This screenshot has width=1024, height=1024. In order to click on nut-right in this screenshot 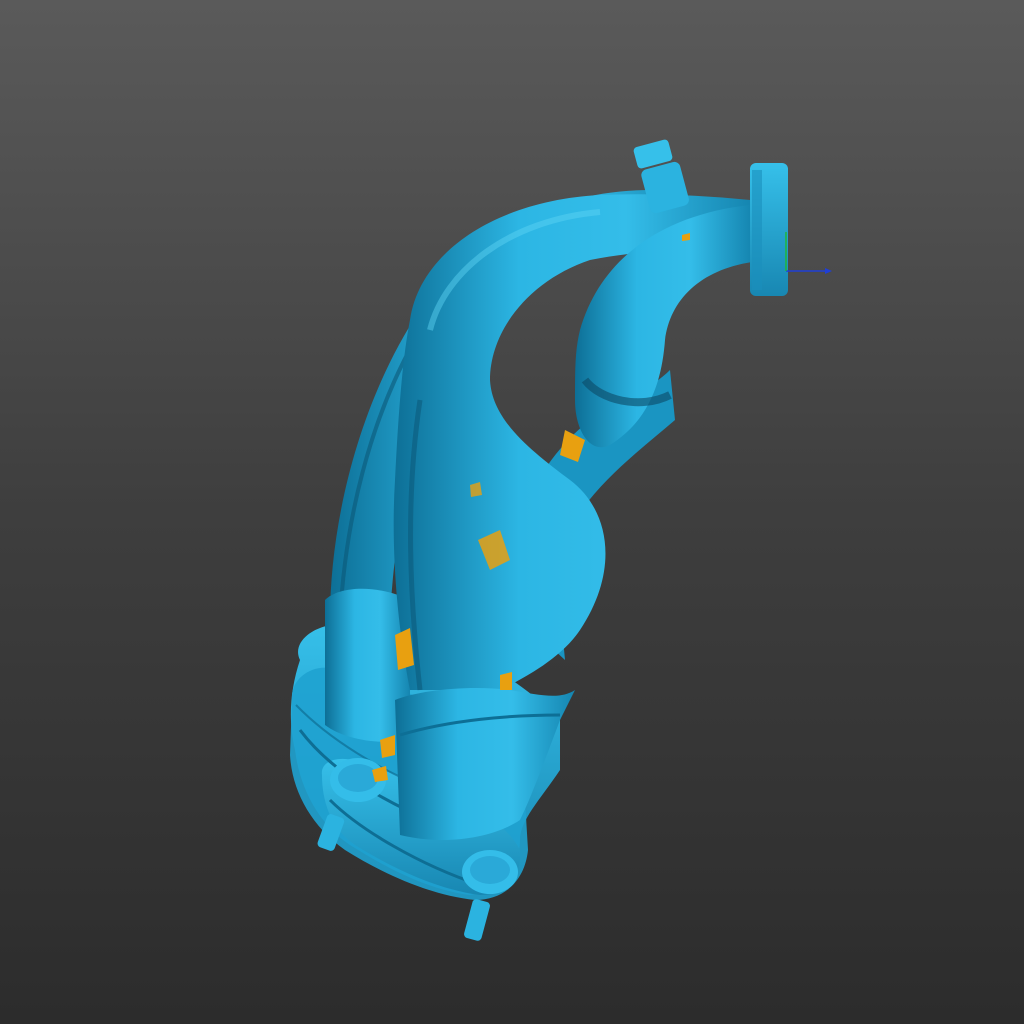, I will do `click(490, 872)`.